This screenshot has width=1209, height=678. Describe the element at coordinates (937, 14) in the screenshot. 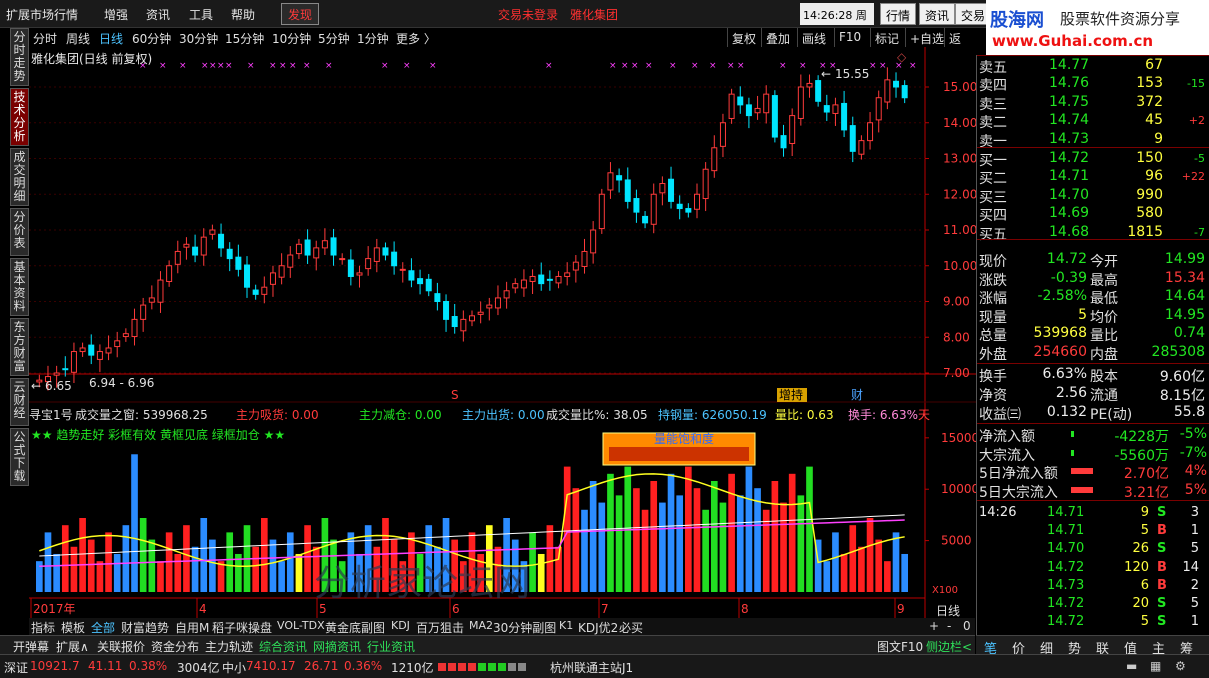

I see `news-button: 资讯` at that location.